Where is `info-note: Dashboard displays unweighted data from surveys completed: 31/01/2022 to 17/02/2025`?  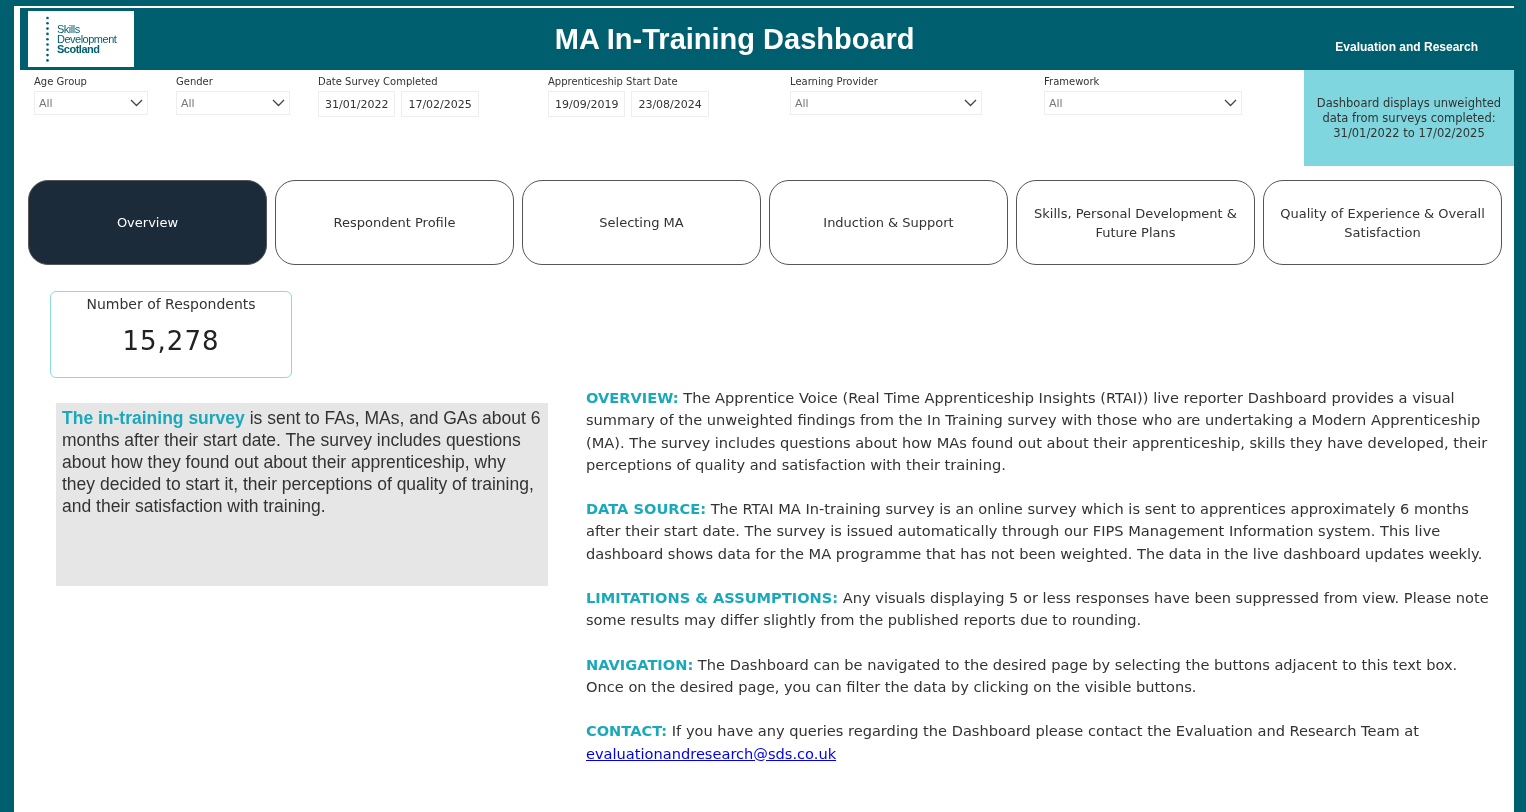 info-note: Dashboard displays unweighted data from surveys completed: 31/01/2022 to 17/02/2025 is located at coordinates (1409, 118).